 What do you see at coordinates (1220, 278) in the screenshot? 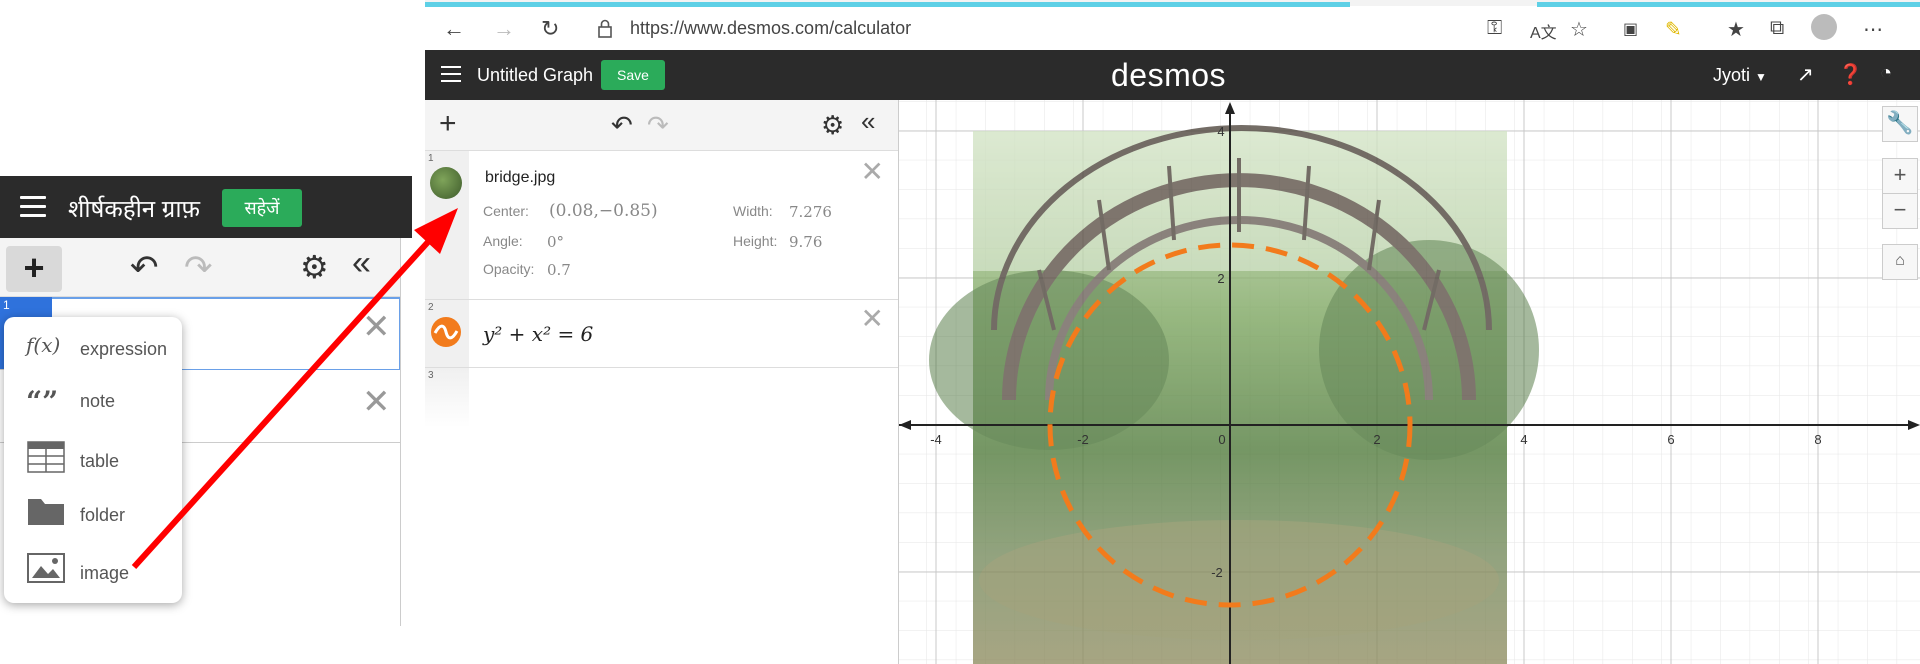
I see `y-tick-label: 2` at bounding box center [1220, 278].